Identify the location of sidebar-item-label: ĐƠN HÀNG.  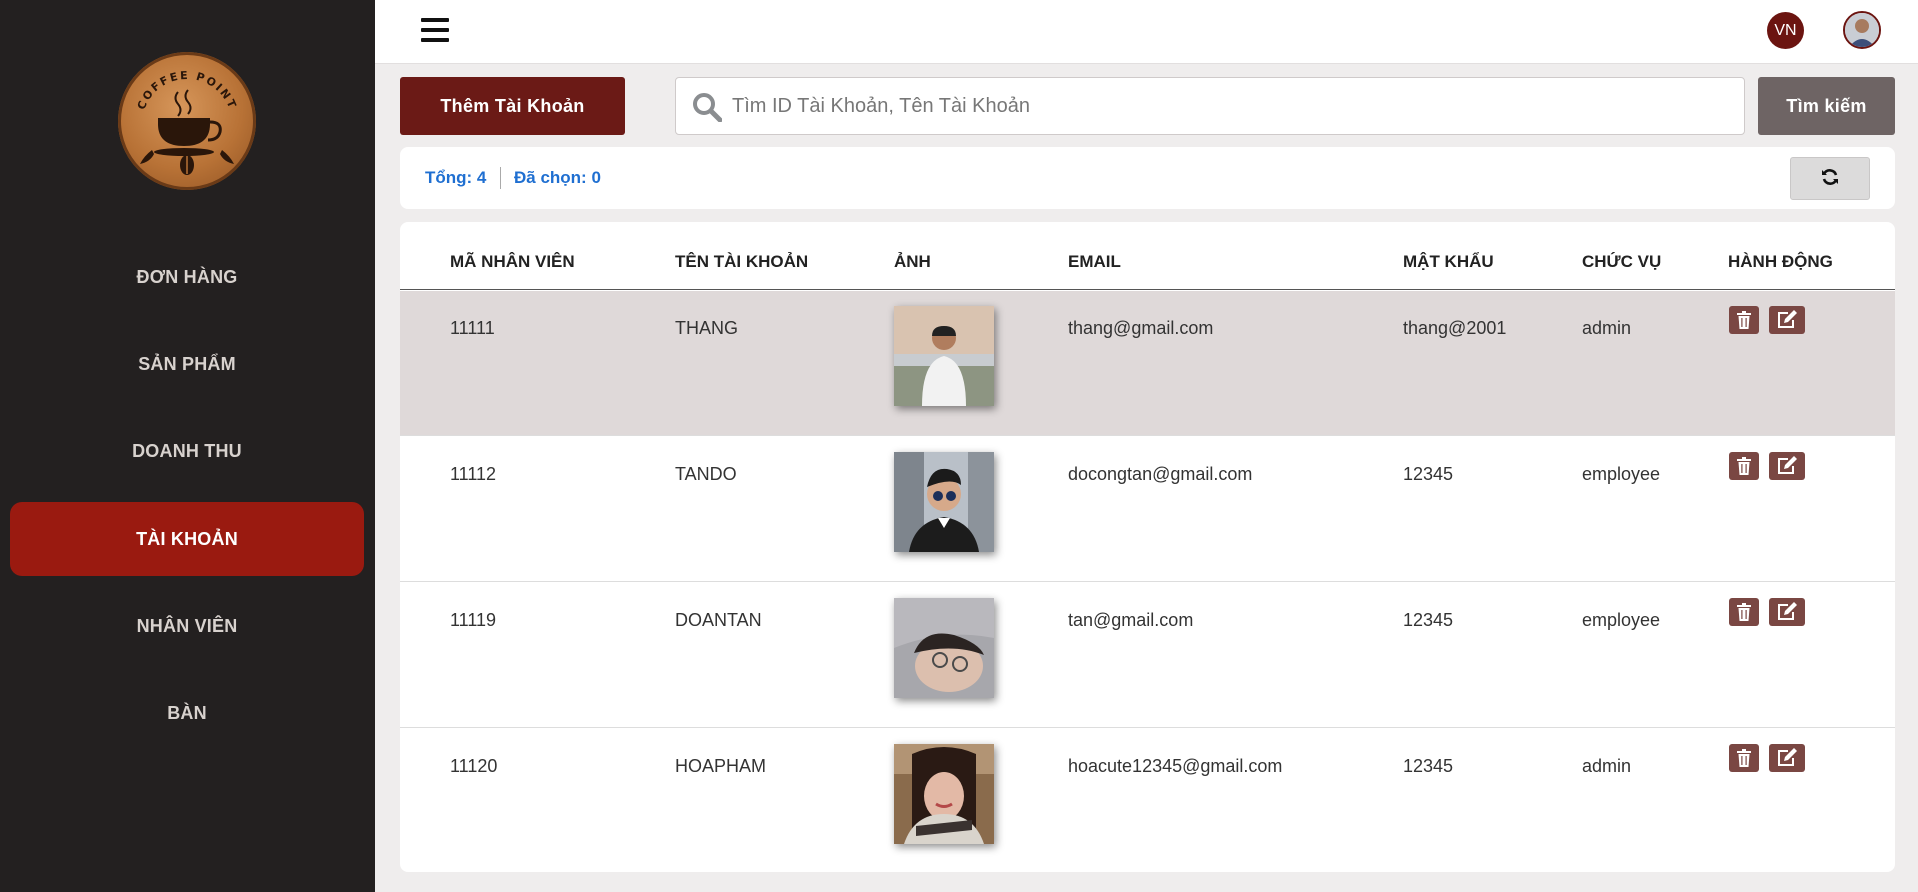
(187, 276).